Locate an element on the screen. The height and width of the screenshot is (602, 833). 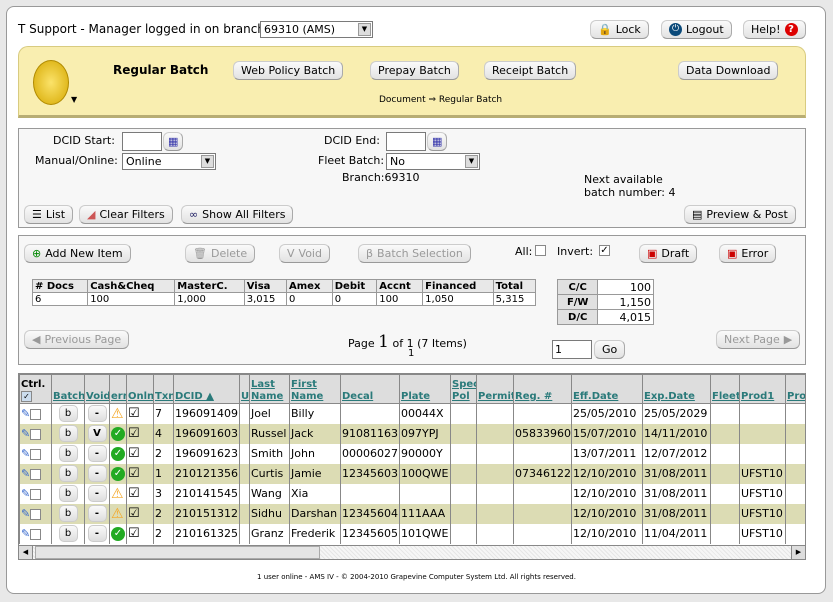
scrollbar-thumb is located at coordinates (177, 552).